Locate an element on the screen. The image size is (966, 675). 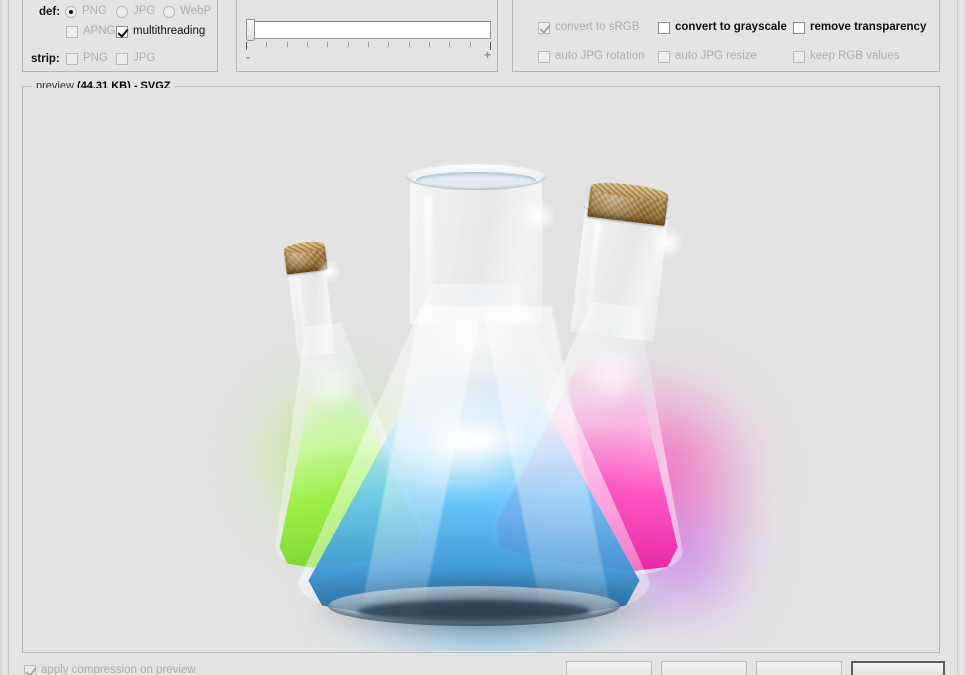
strip-label: strip: is located at coordinates (45, 59).